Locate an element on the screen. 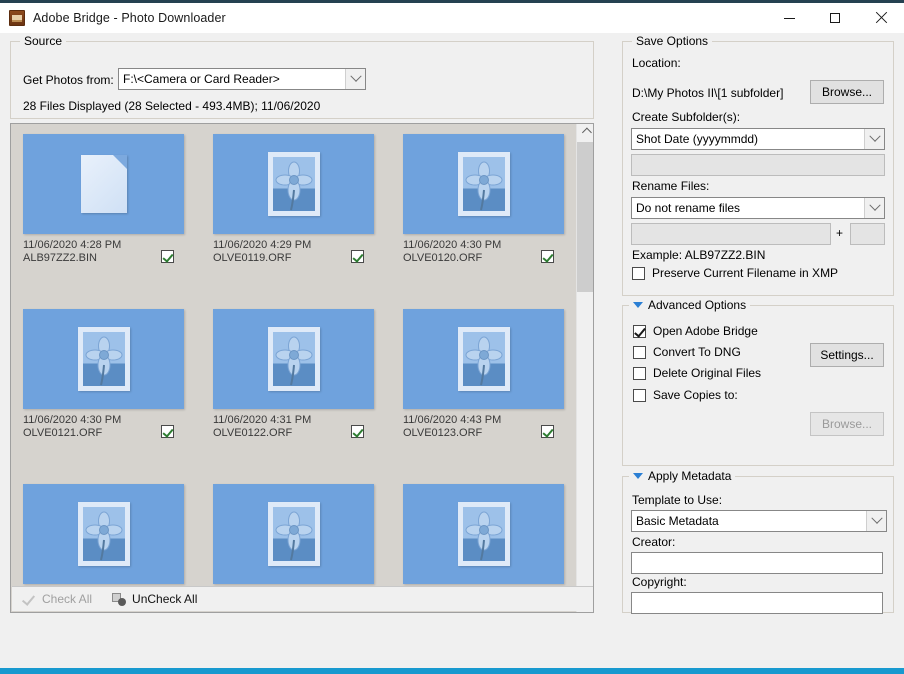  standard-dialog-button: Standard Dialog is located at coordinates (52, 672).